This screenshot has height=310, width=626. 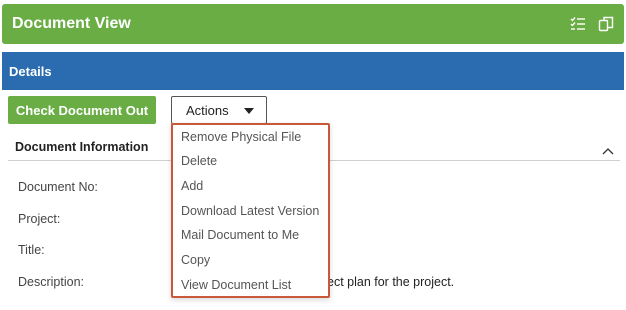 I want to click on field-label-document-no: Document No:, so click(x=58, y=187).